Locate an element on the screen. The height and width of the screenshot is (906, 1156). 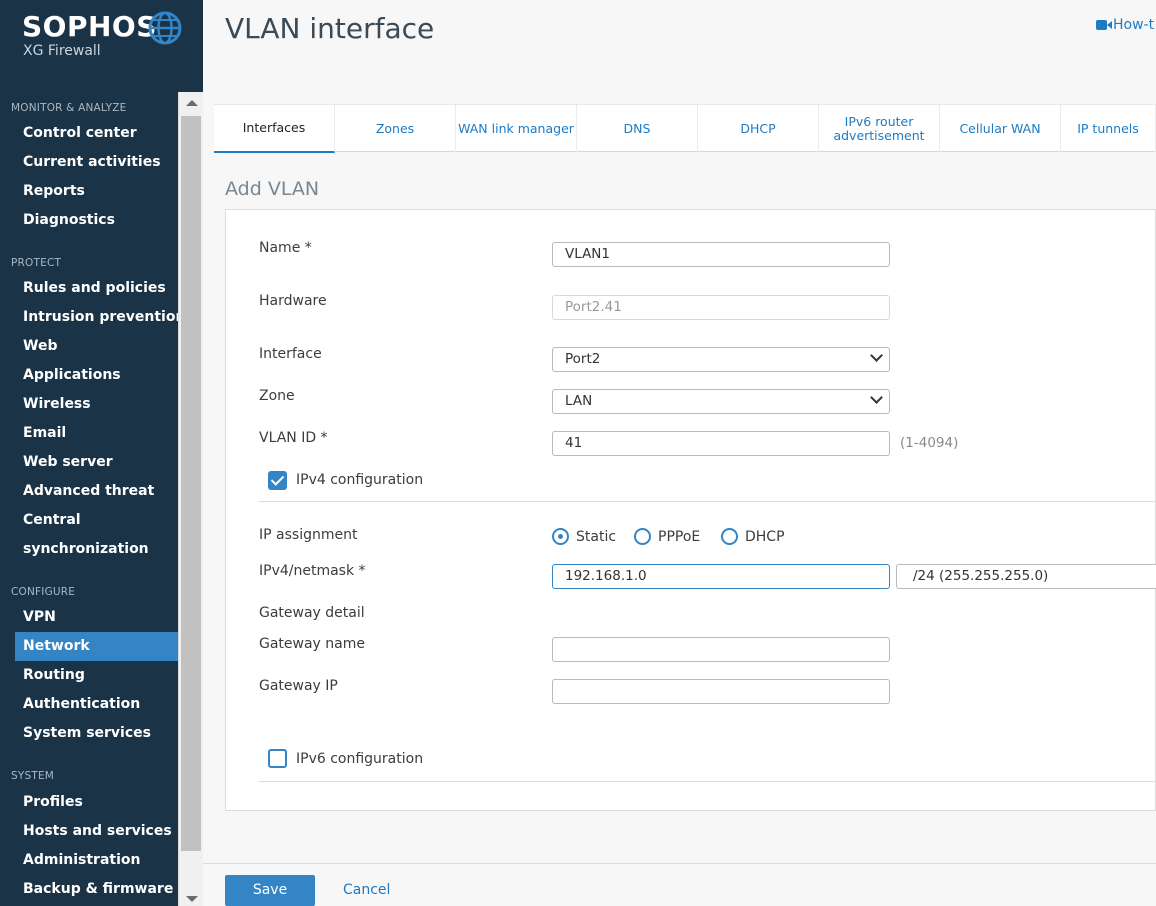
gateway-name-label: Gateway name is located at coordinates (312, 644).